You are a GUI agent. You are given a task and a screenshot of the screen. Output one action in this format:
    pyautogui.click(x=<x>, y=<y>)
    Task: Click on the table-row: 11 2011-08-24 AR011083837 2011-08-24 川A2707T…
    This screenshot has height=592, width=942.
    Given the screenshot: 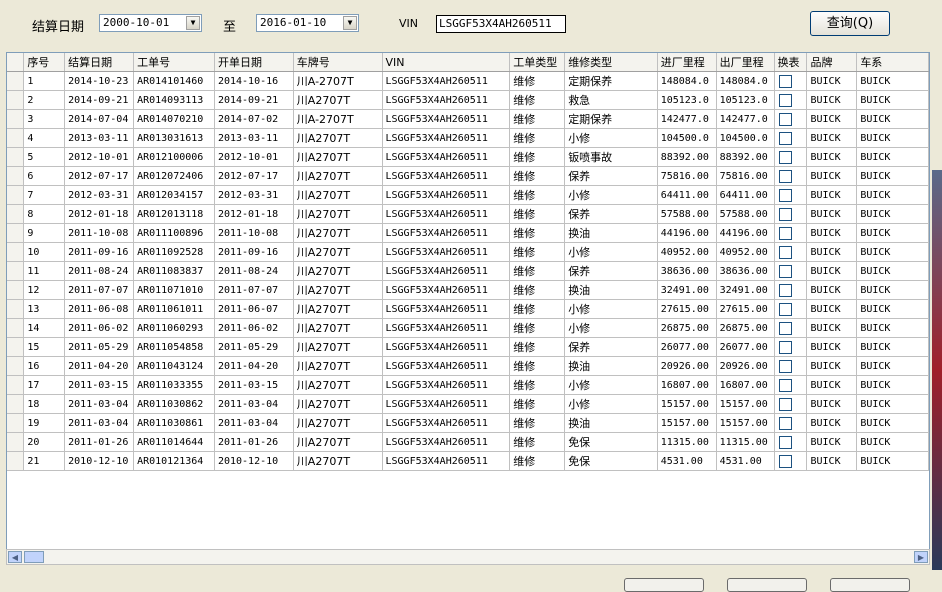 What is the action you would take?
    pyautogui.click(x=468, y=271)
    